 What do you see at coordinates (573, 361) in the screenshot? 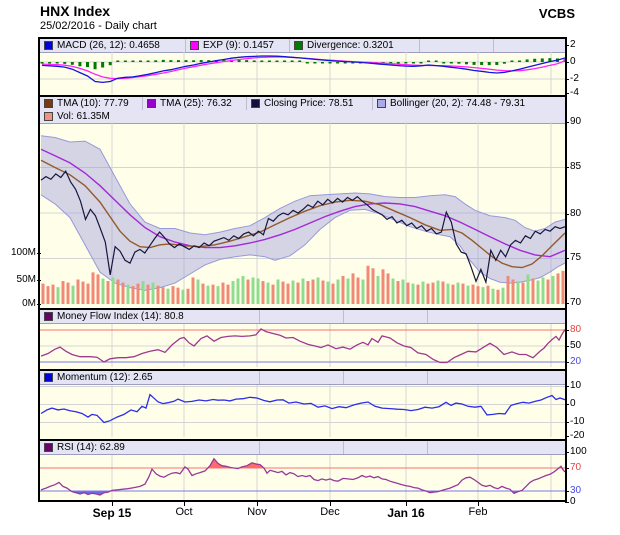
I see `mfi-tick-oversold: 20` at bounding box center [573, 361].